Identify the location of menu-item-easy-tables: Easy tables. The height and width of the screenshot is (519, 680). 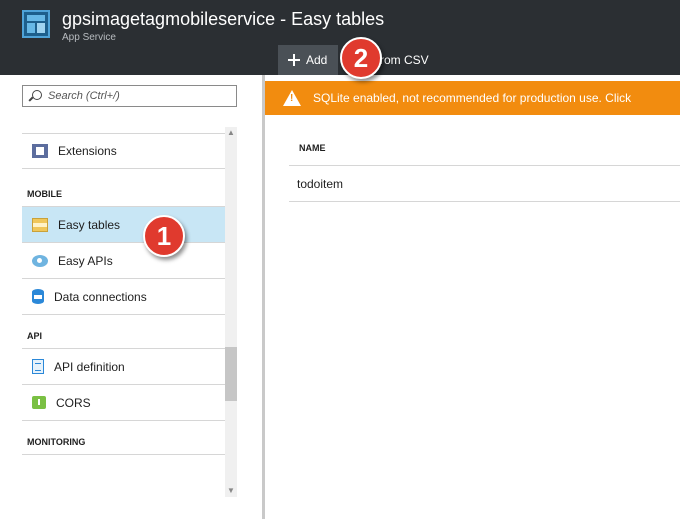
(123, 225).